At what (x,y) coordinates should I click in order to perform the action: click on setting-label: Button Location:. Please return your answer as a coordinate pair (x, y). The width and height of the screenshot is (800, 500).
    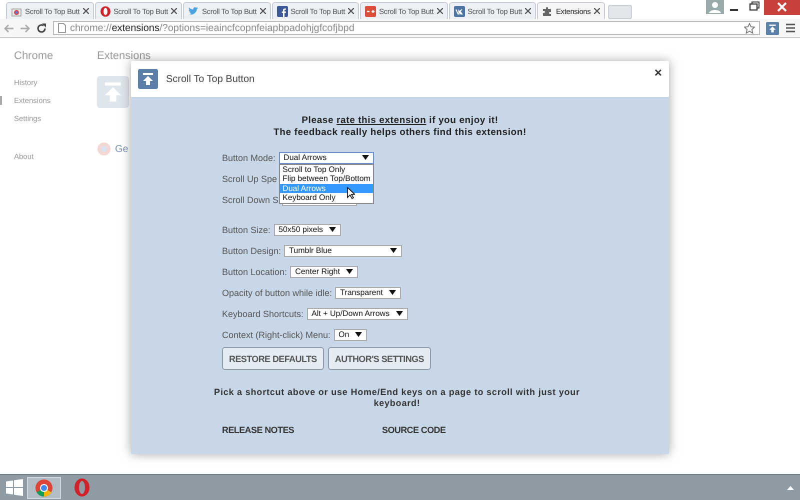
    Looking at the image, I should click on (255, 271).